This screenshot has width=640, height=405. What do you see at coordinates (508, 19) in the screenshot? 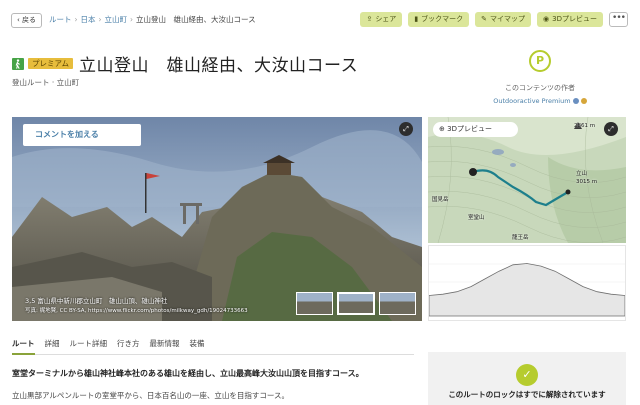
I see `mymap-label: マイマップ` at bounding box center [508, 19].